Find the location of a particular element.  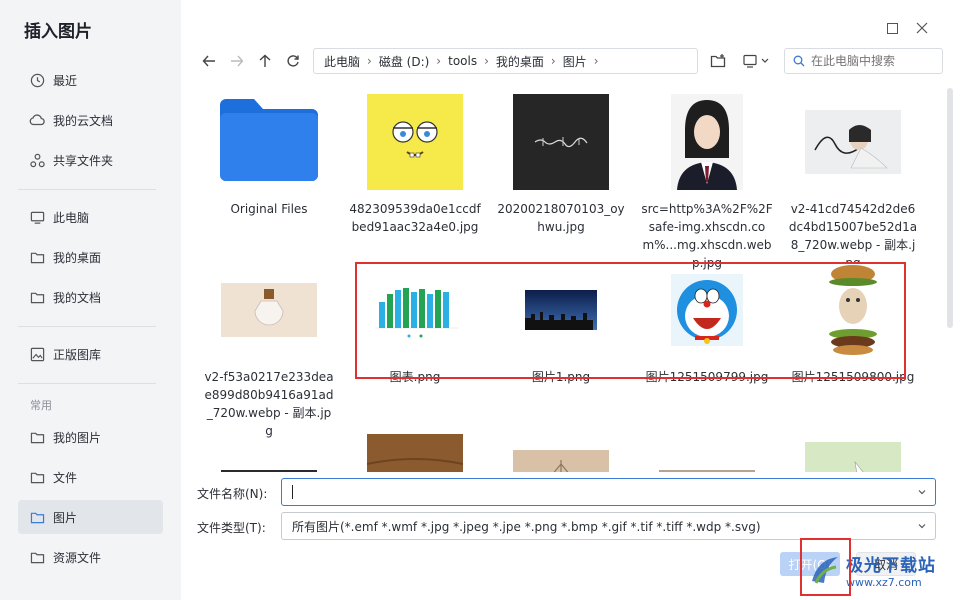

filename-input is located at coordinates (608, 492).